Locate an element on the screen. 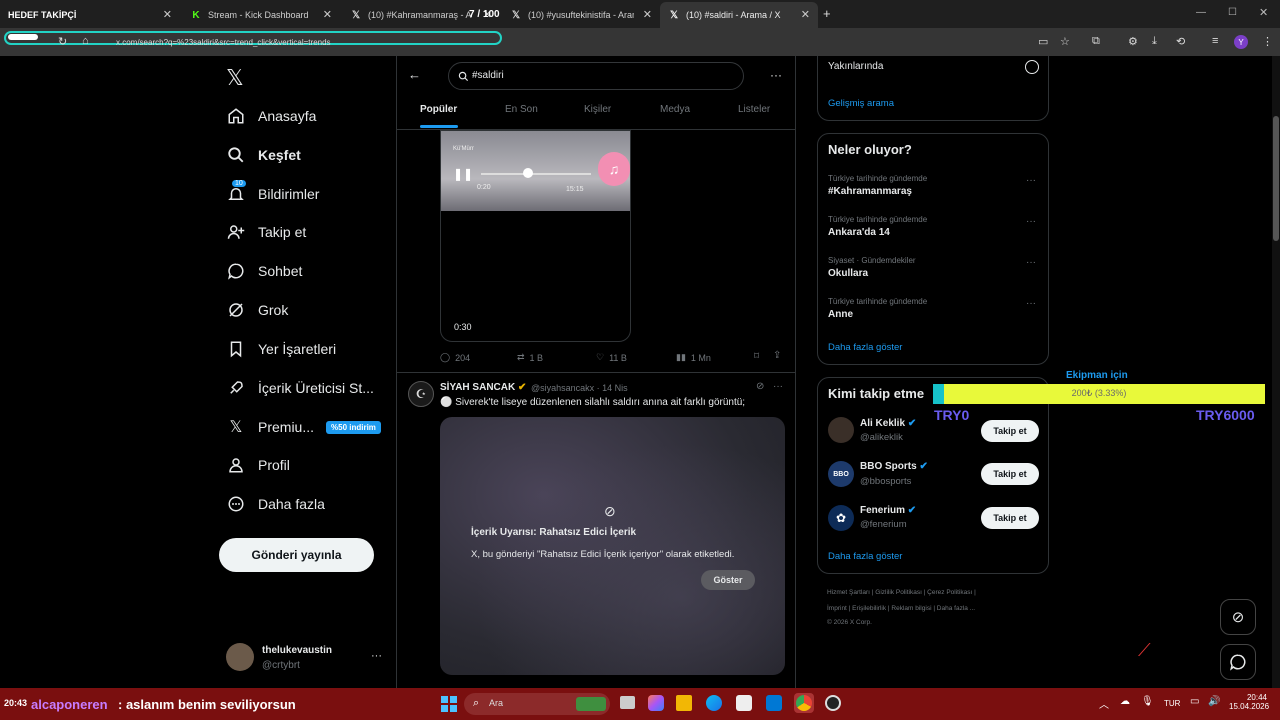 This screenshot has height=720, width=1280. reading-list-icon: ≡ is located at coordinates (1215, 41).